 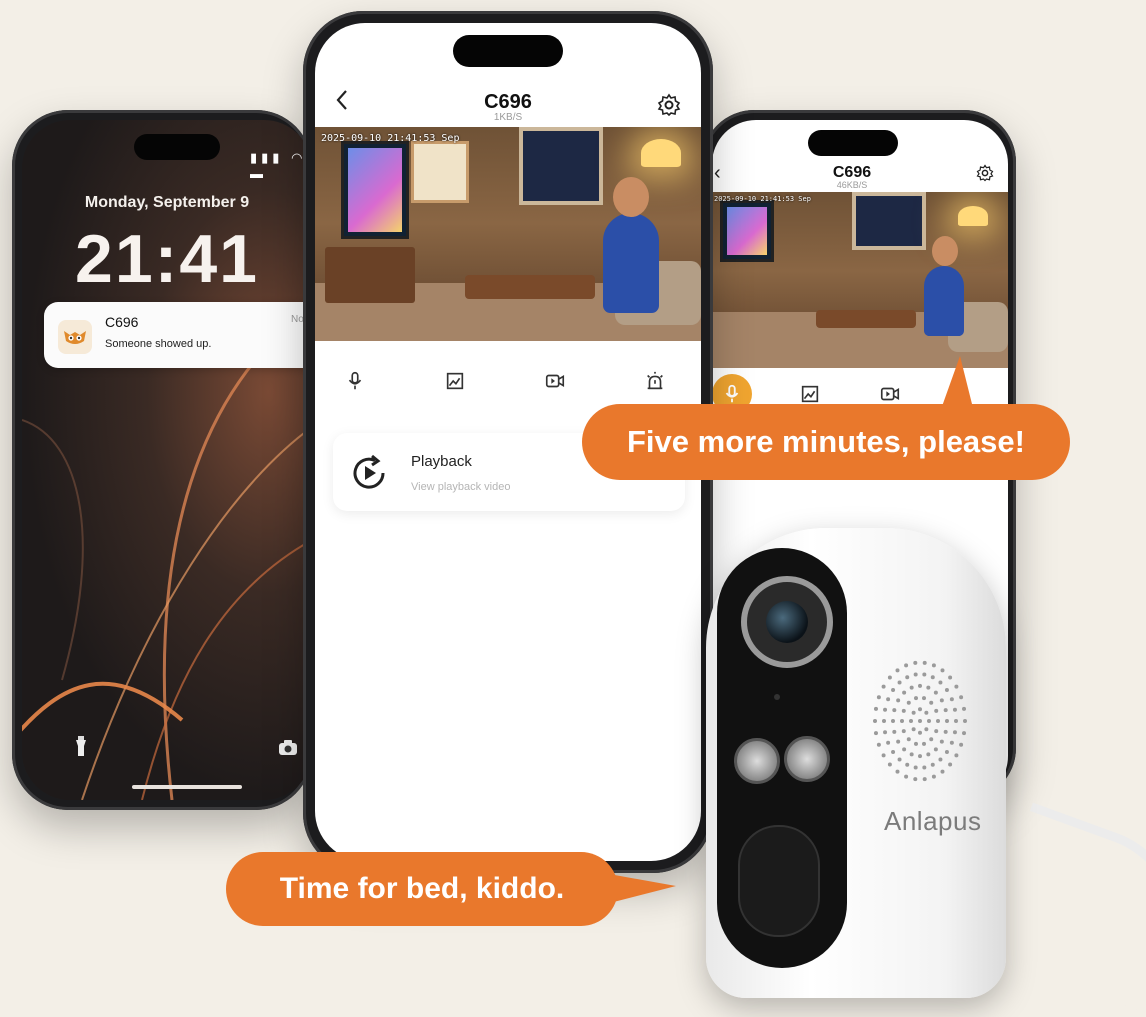 I want to click on dynamic-island, so click(x=508, y=51).